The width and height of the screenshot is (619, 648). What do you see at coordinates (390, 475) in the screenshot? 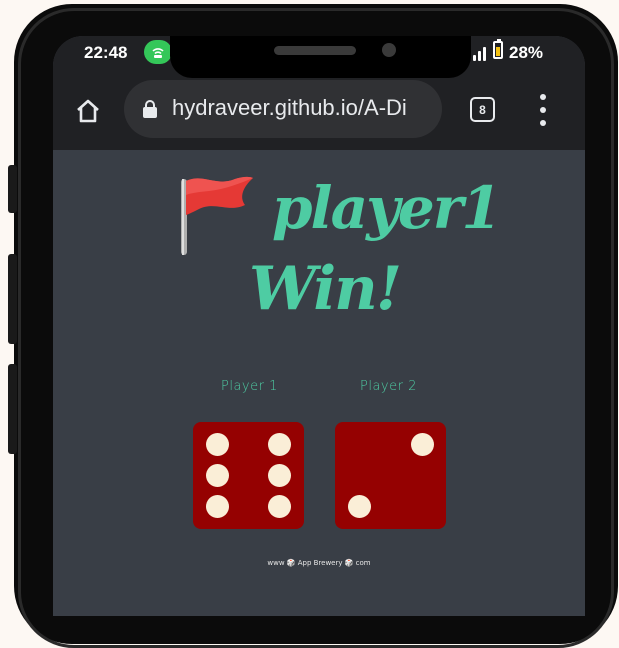
I see `player2-dice` at bounding box center [390, 475].